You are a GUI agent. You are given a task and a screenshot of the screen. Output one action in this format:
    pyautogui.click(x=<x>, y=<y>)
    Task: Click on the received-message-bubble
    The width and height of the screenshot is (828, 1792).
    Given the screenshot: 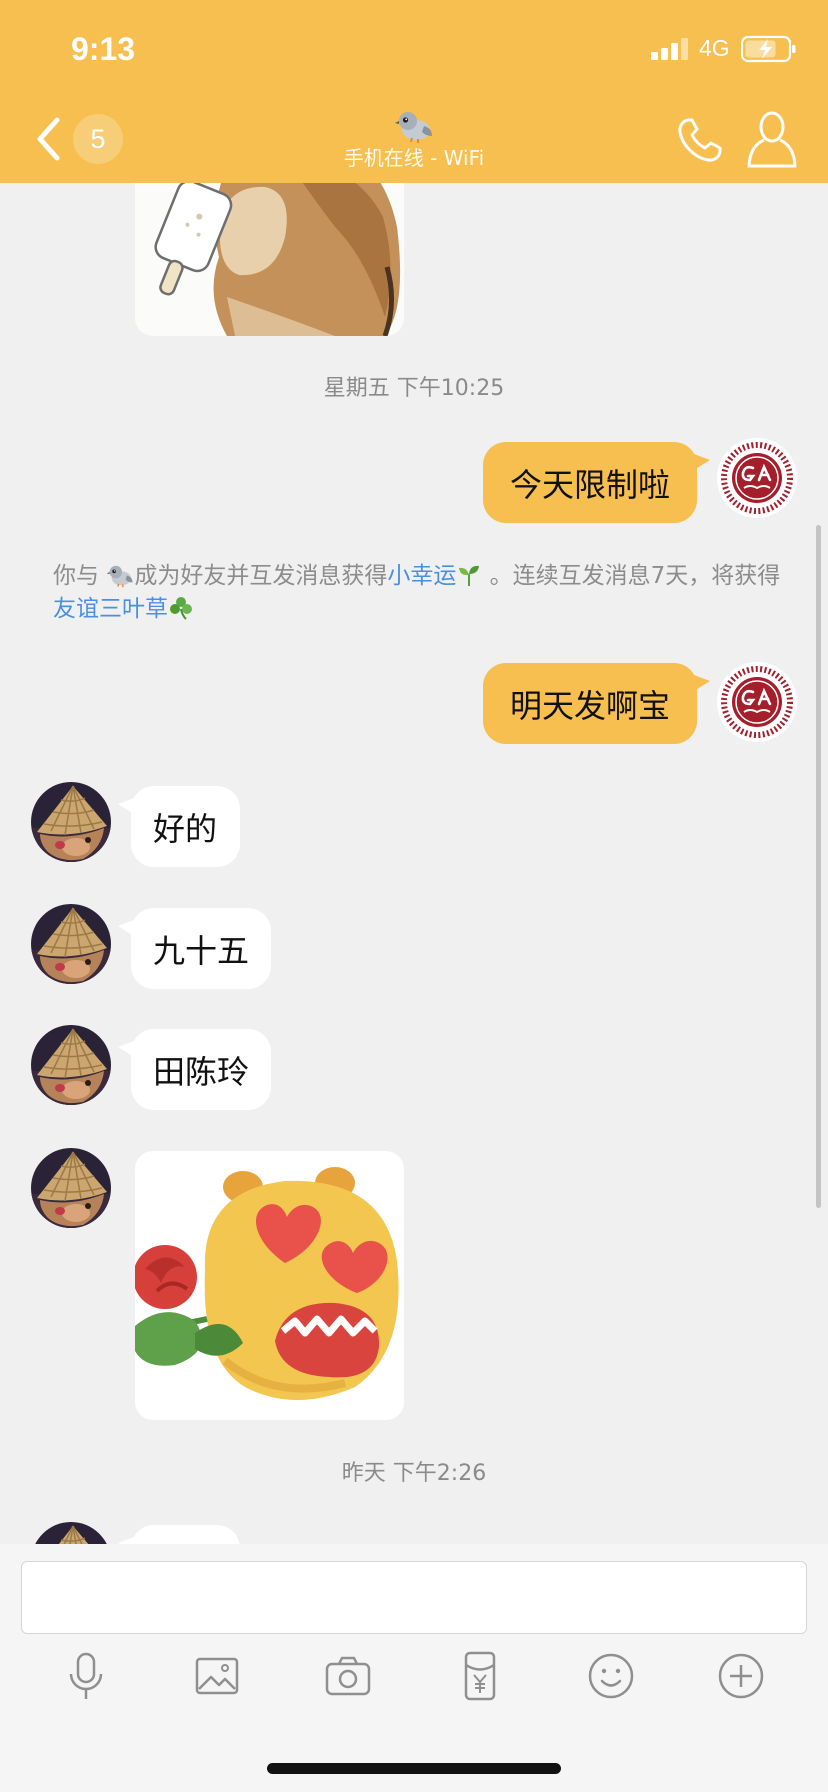 What is the action you would take?
    pyautogui.click(x=179, y=1534)
    